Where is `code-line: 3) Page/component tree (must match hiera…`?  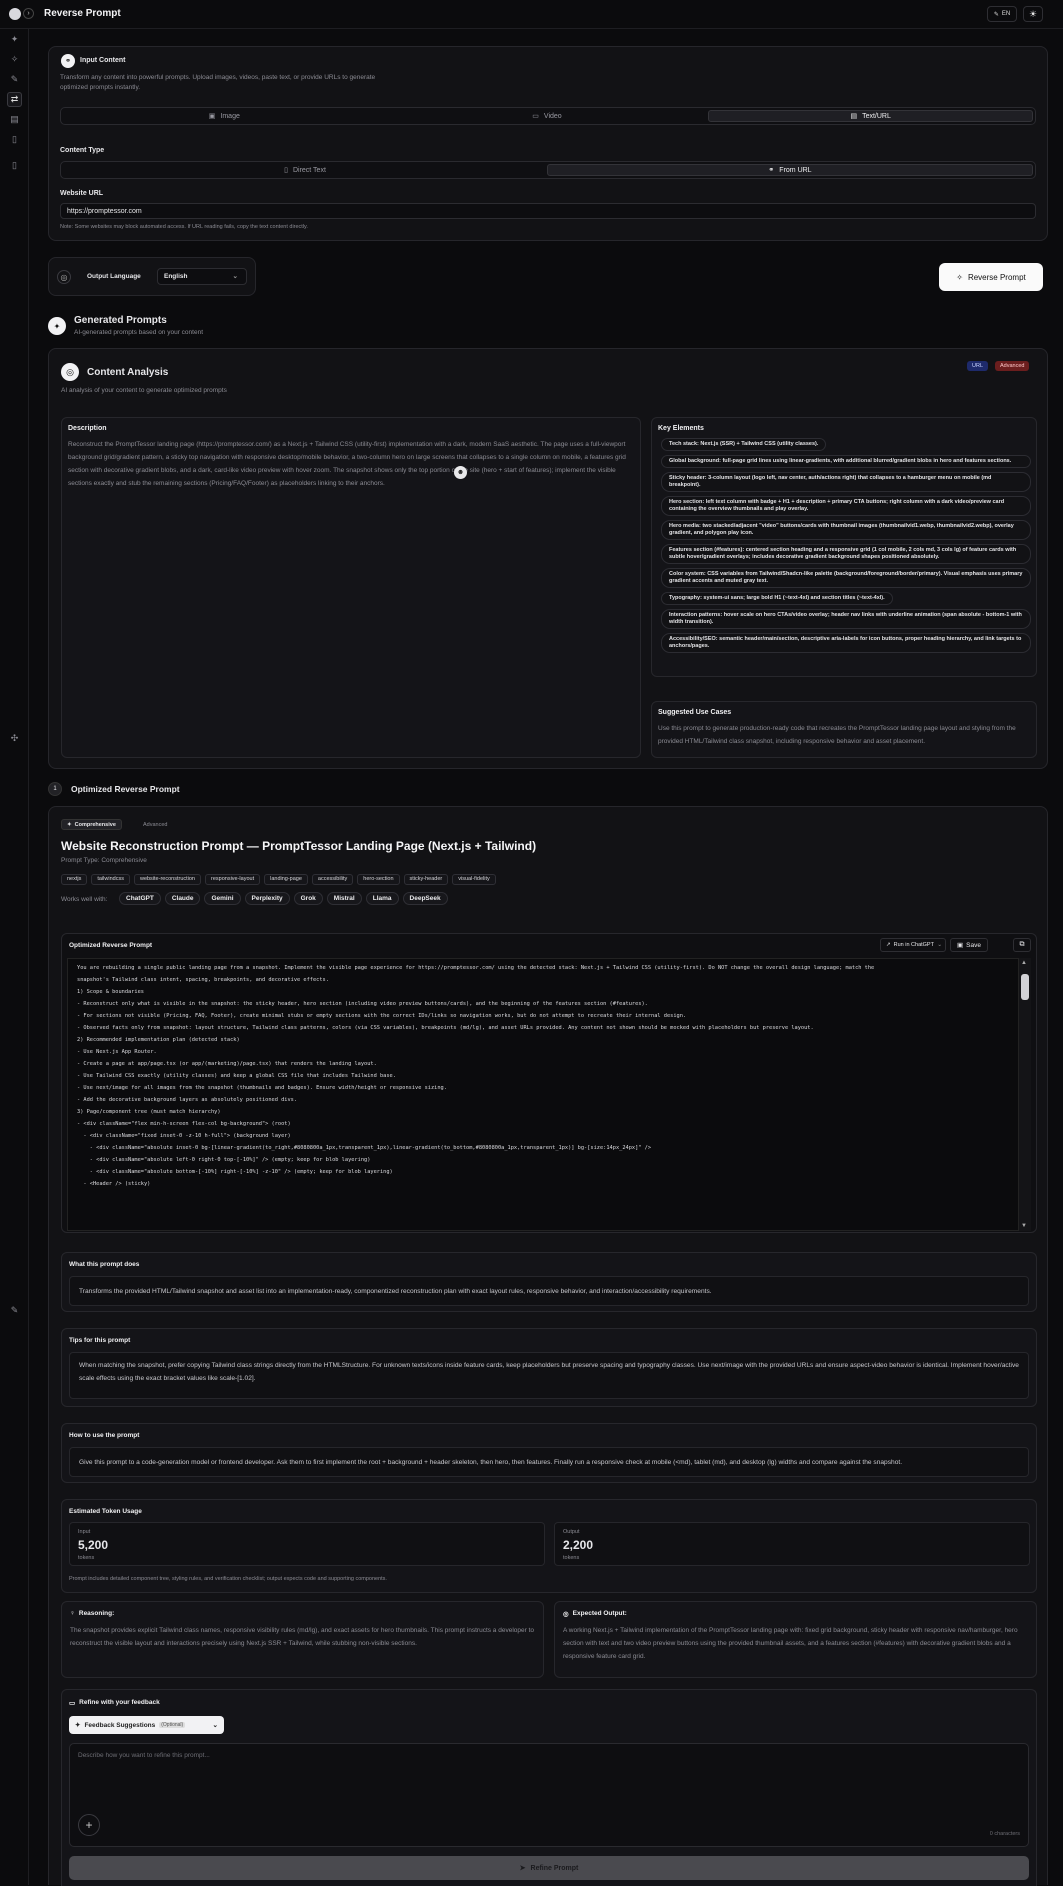
code-line: 3) Page/component tree (must match hiera… is located at coordinates (149, 1112).